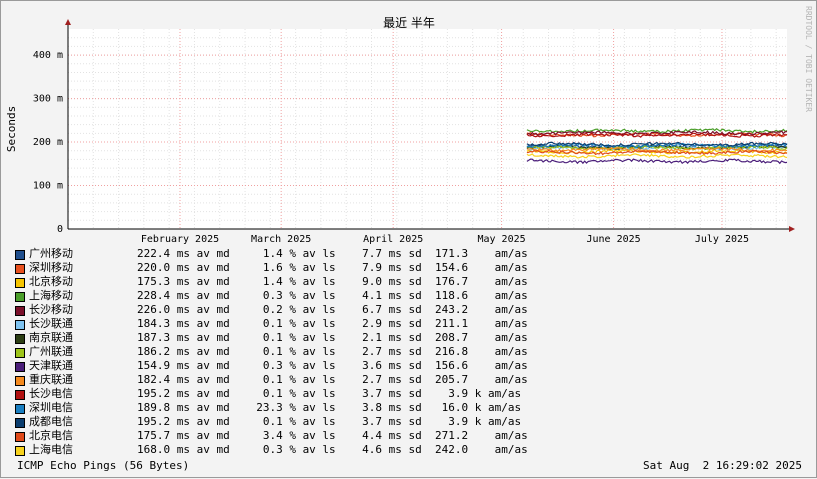 This screenshot has width=817, height=479. What do you see at coordinates (60, 229) in the screenshot?
I see `y-tick-label: 0` at bounding box center [60, 229].